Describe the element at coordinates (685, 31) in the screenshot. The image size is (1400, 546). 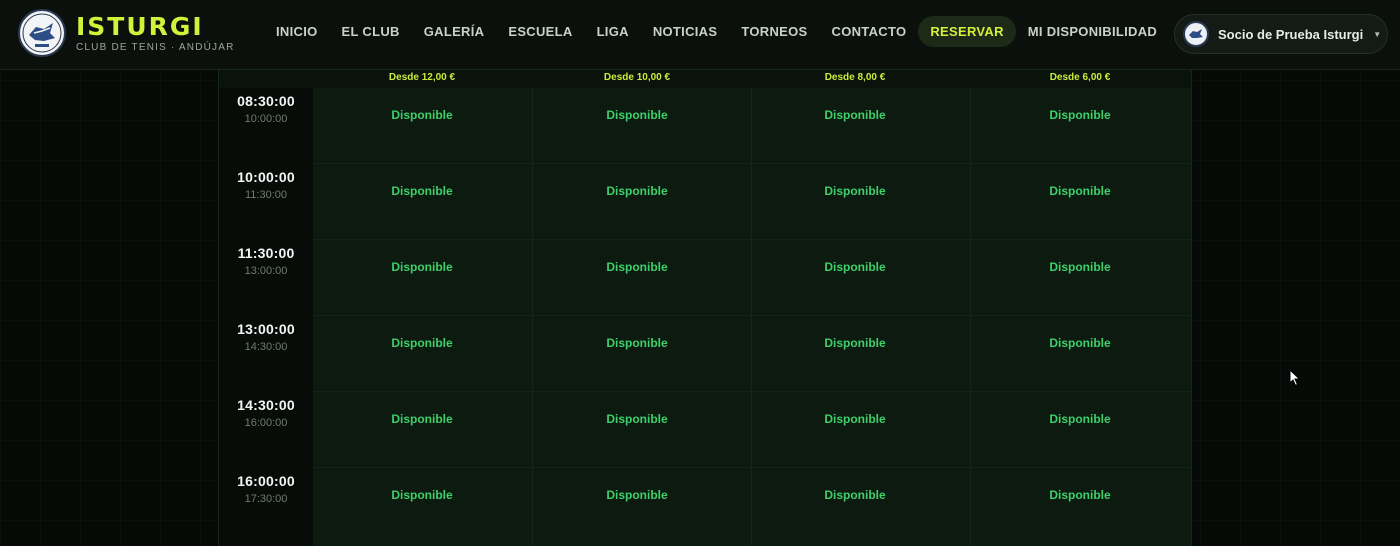
I see `nav-noticias: NOTICIAS` at that location.